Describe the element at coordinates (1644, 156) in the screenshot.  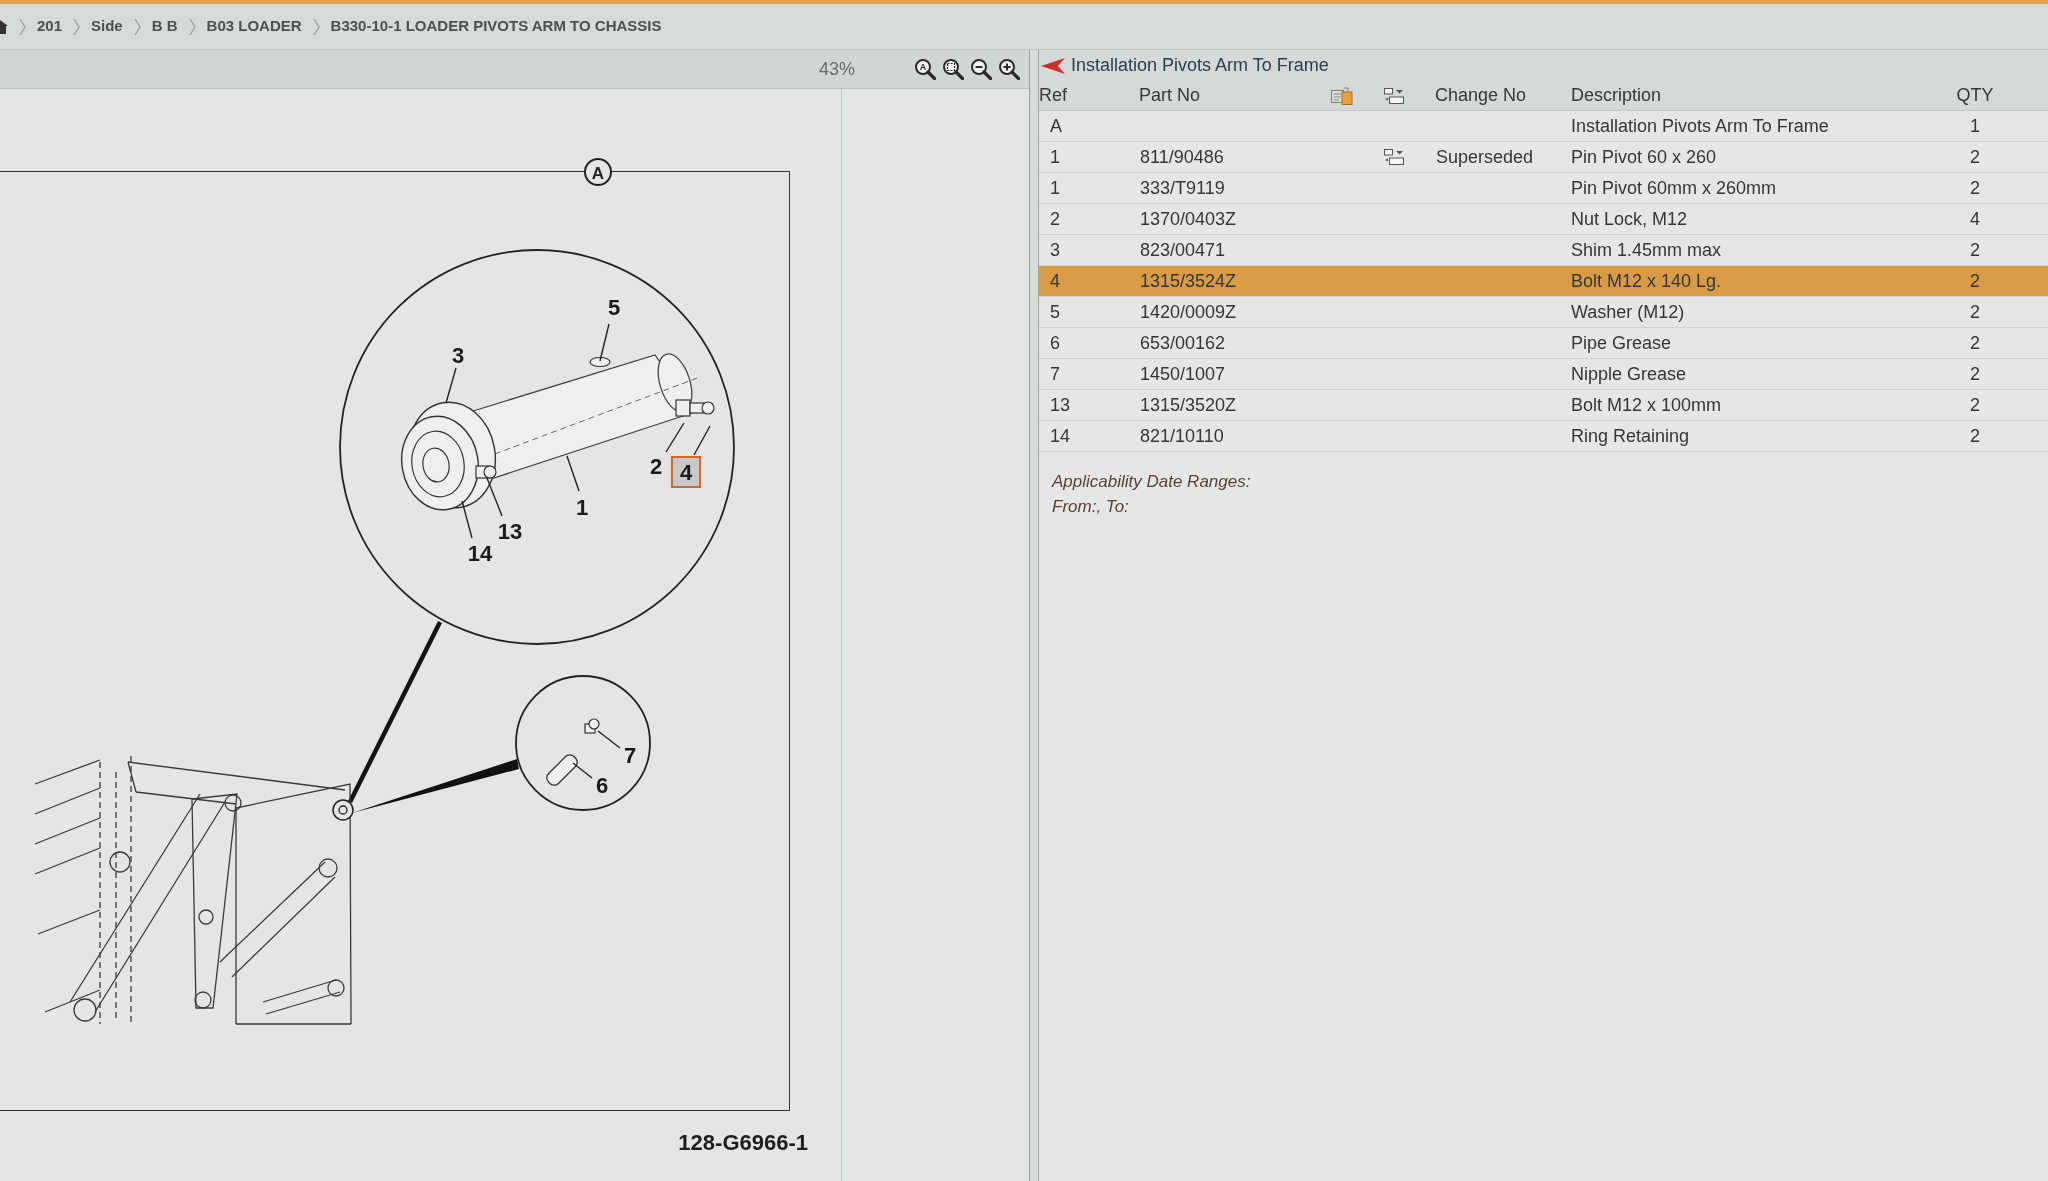
I see `table-cell: Pin Pivot 60 x 260` at that location.